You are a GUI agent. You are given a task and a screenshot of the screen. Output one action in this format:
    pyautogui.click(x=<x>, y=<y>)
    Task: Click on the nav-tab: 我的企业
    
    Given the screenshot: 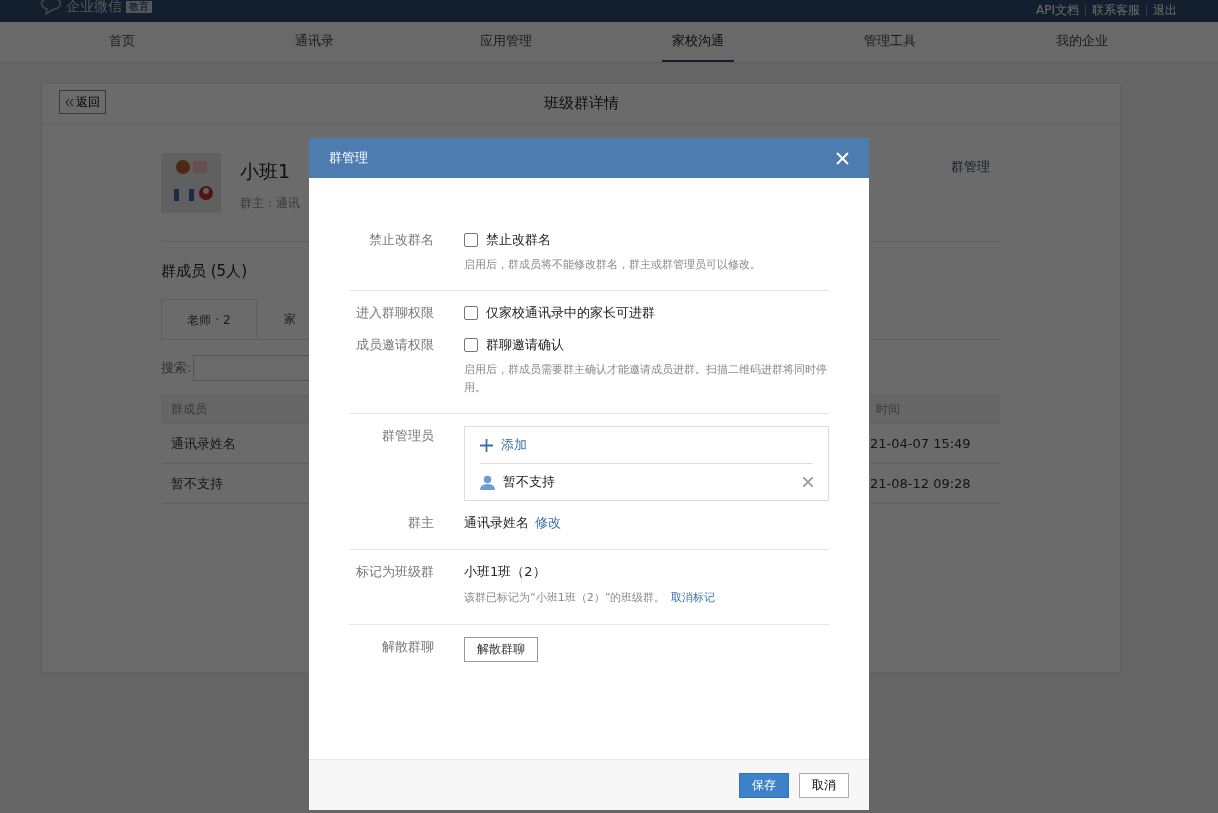 What is the action you would take?
    pyautogui.click(x=1082, y=42)
    